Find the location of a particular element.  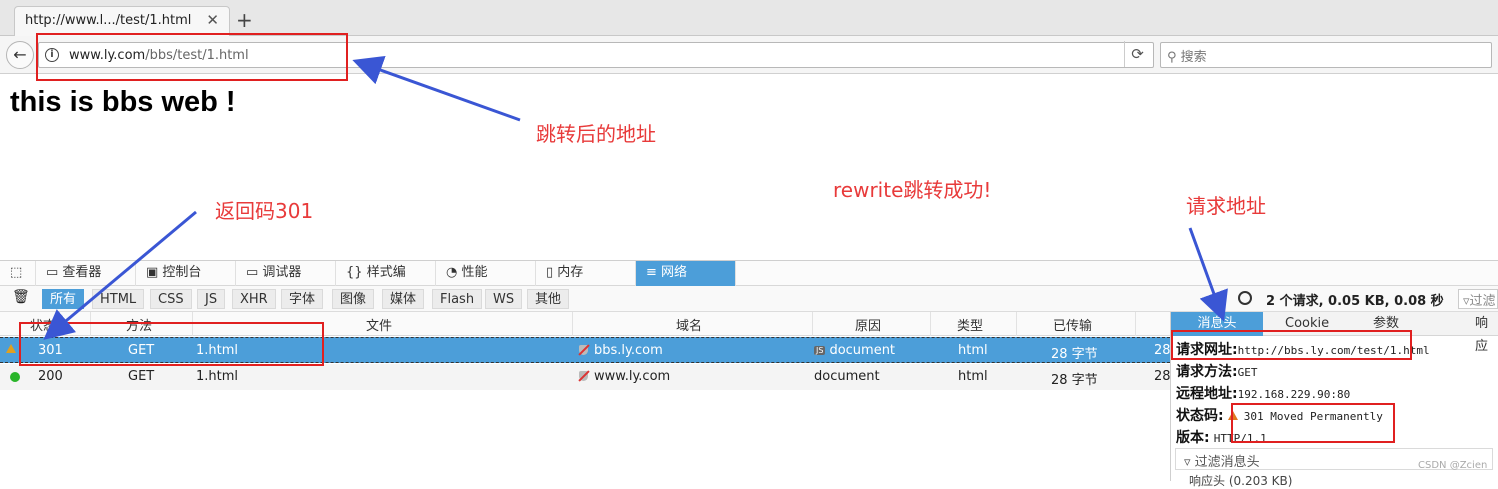

arrow-to-status is located at coordinates (120, 275).